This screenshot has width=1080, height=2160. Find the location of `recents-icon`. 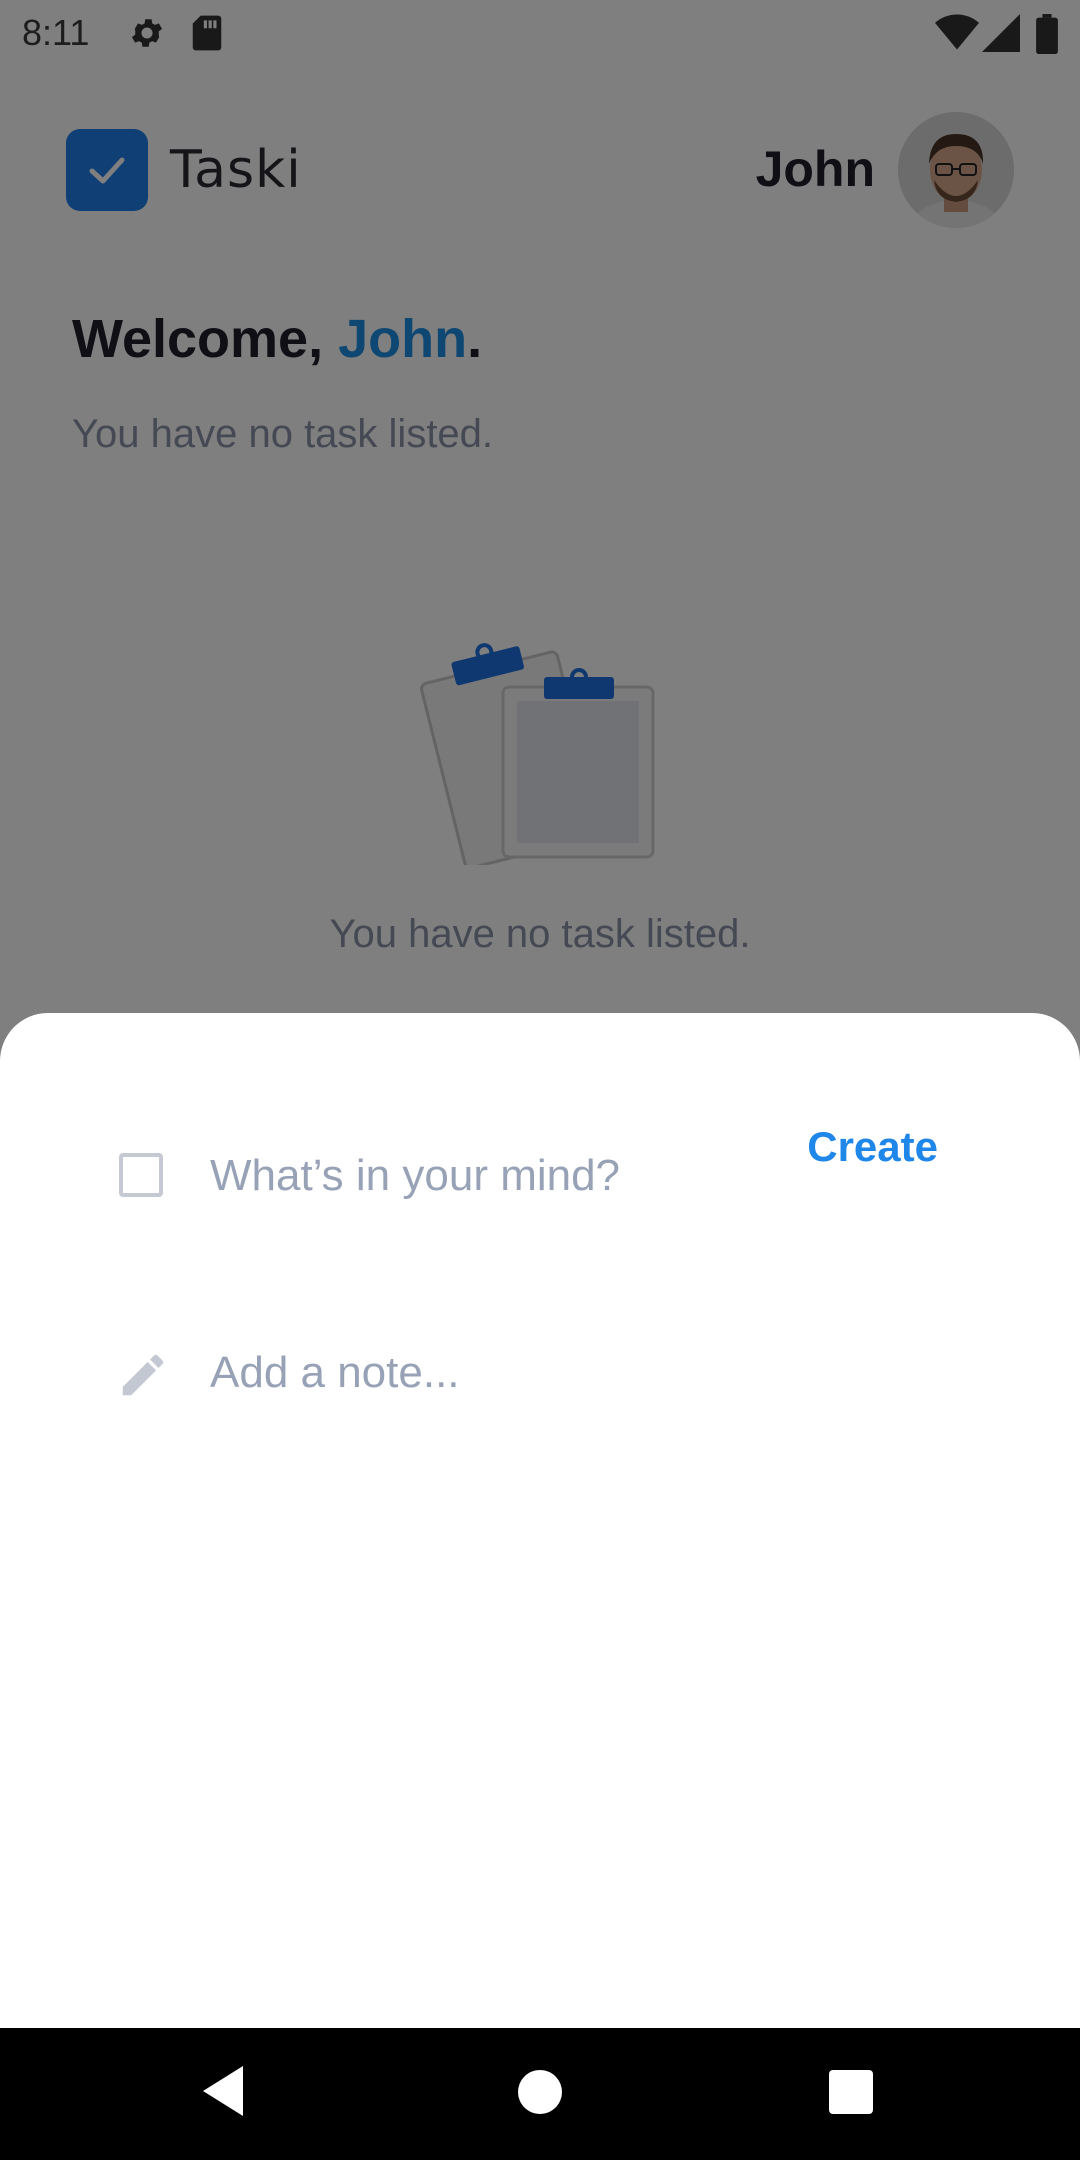

recents-icon is located at coordinates (851, 2094).